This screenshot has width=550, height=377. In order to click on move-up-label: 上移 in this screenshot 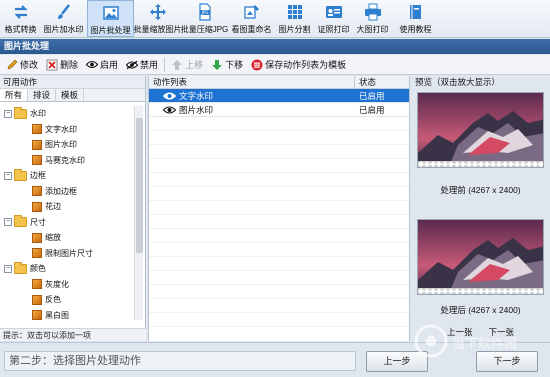, I will do `click(194, 65)`.